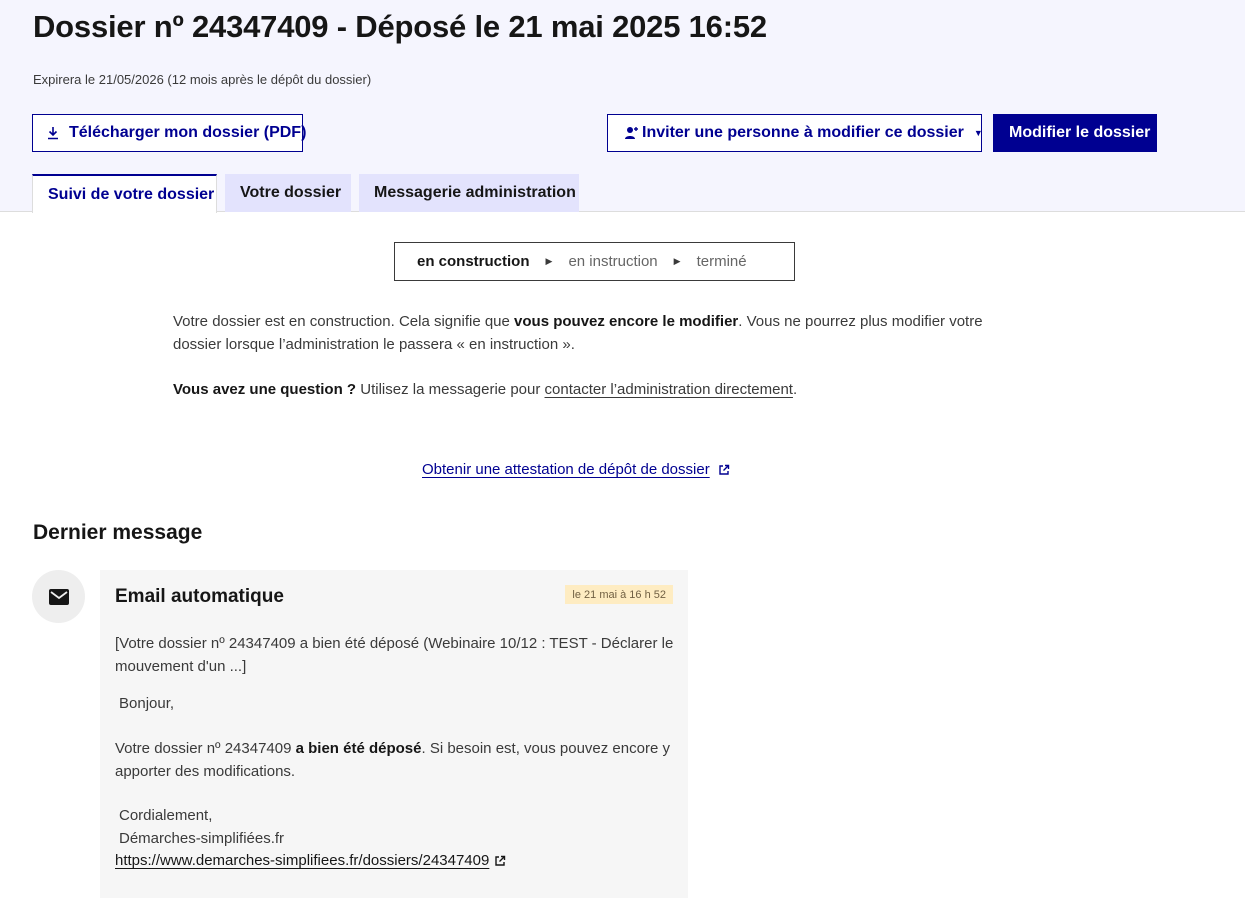 This screenshot has width=1245, height=898. I want to click on avatar, so click(58, 596).